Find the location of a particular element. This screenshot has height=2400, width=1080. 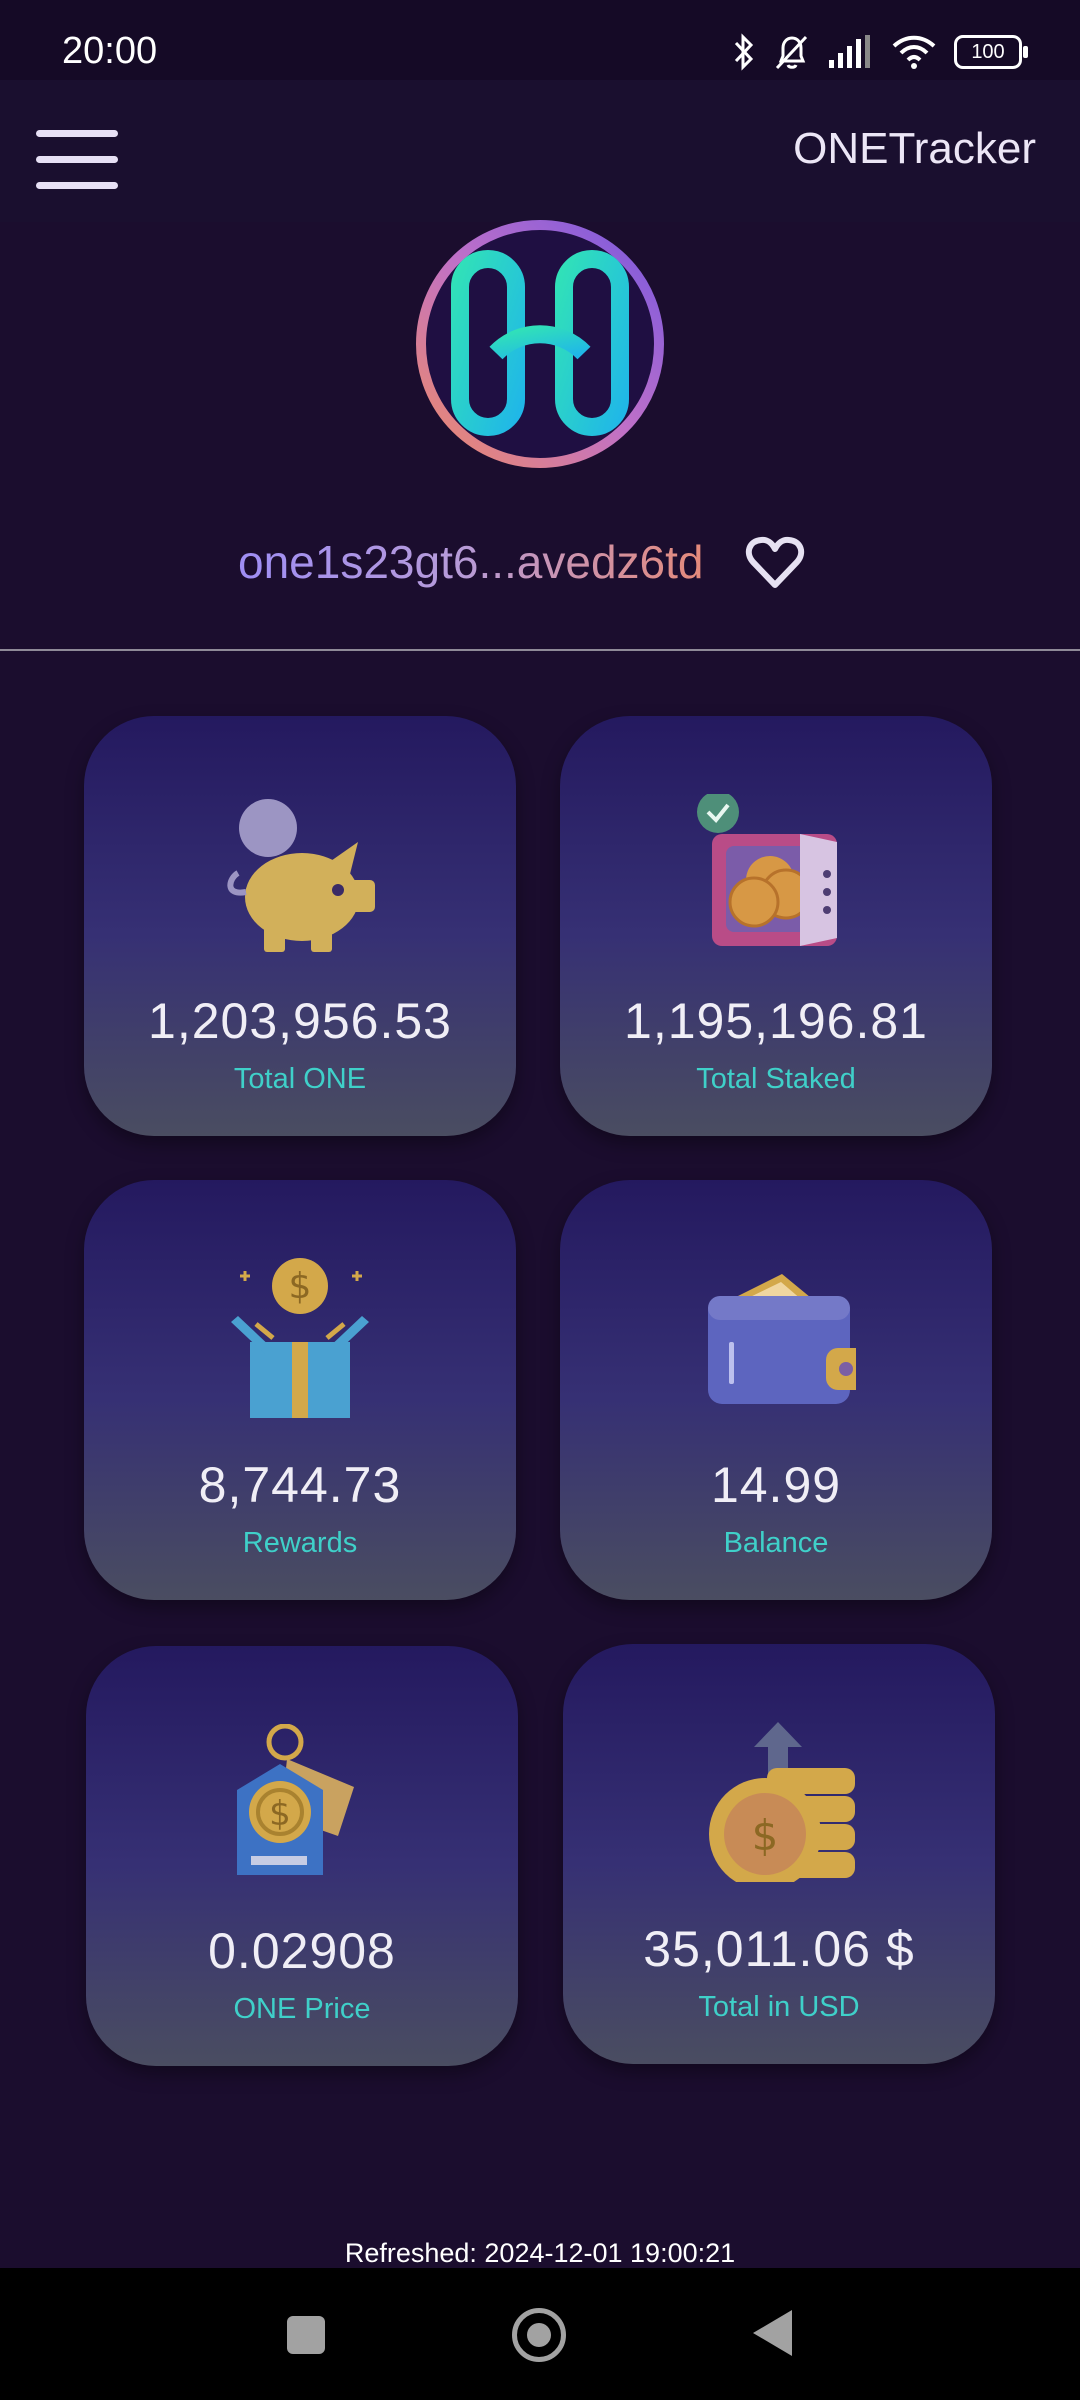

card-label: Total Staked is located at coordinates (776, 1079).